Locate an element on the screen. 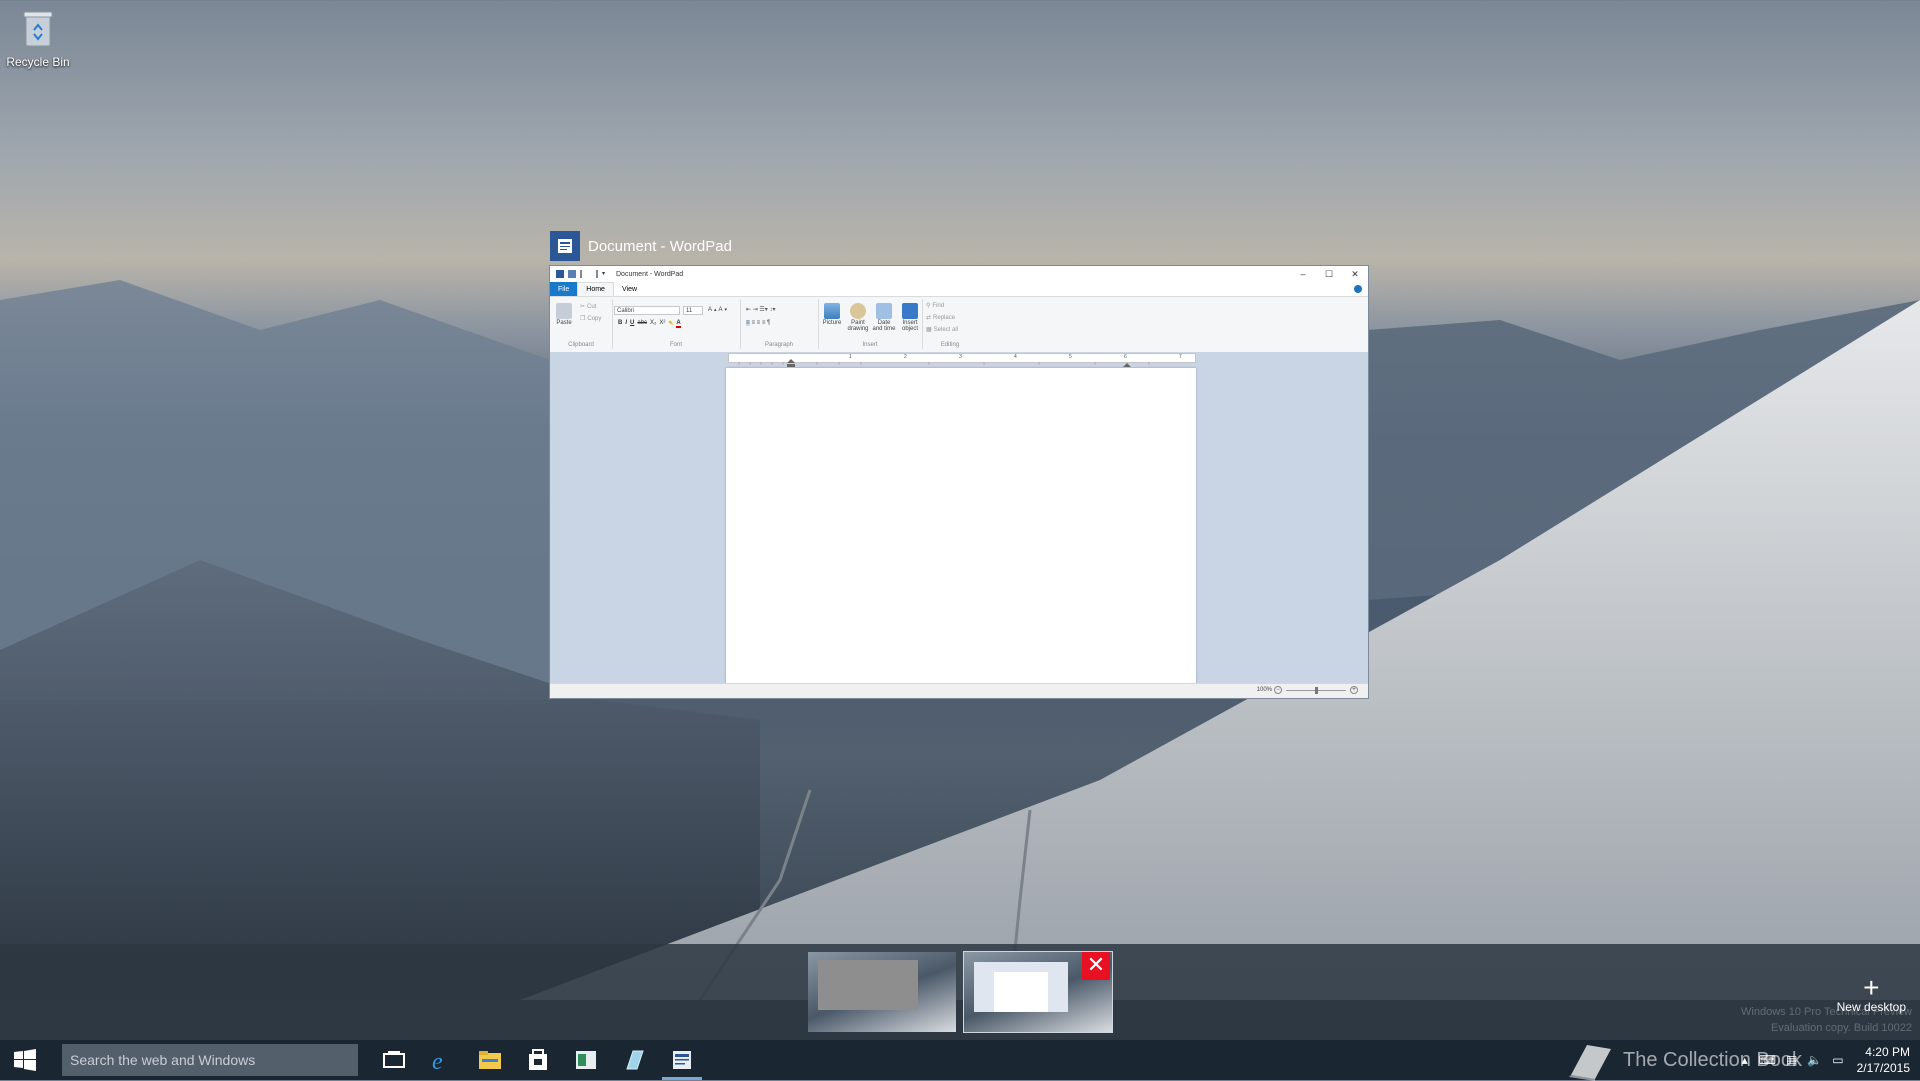 The width and height of the screenshot is (1920, 1081). wordpad-small-icon is located at coordinates (560, 274).